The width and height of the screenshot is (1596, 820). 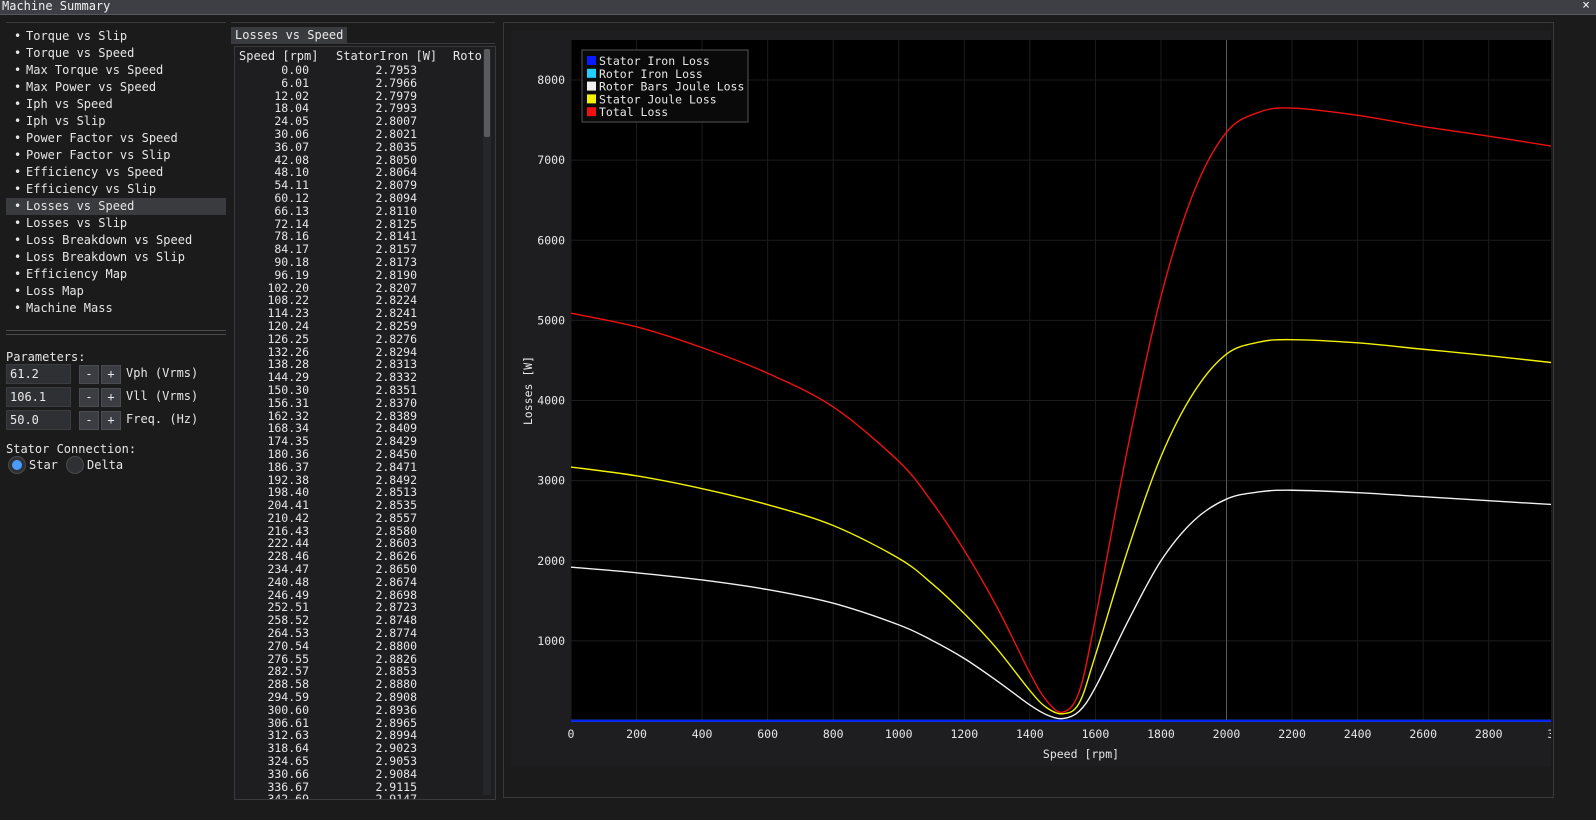 What do you see at coordinates (359, 185) in the screenshot?
I see `table-row: 54.11 2.8079` at bounding box center [359, 185].